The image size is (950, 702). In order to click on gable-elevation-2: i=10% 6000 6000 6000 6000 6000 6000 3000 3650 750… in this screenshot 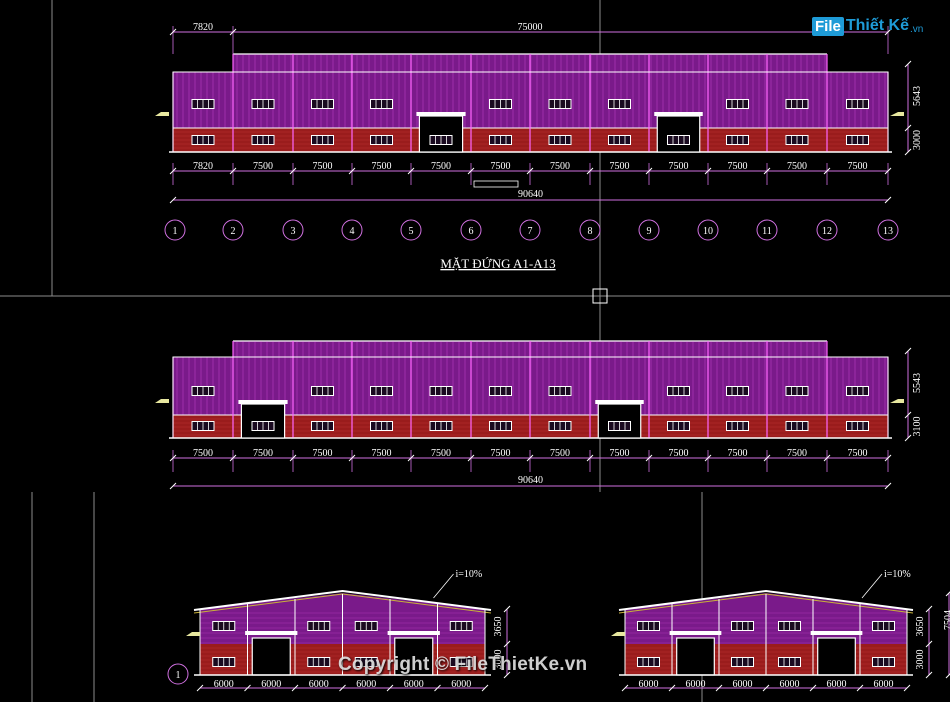, I will do `click(780, 630)`.